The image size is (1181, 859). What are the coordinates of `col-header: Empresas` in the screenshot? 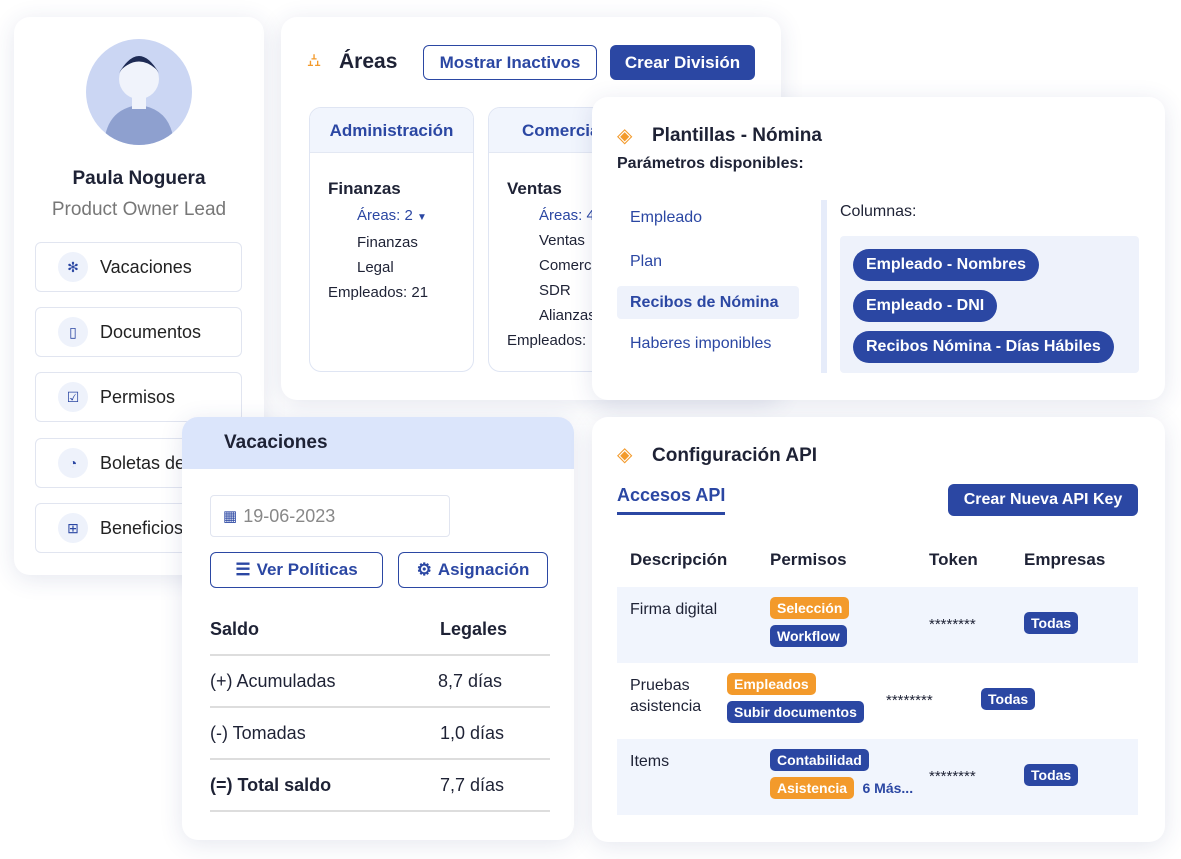 It's located at (1065, 559).